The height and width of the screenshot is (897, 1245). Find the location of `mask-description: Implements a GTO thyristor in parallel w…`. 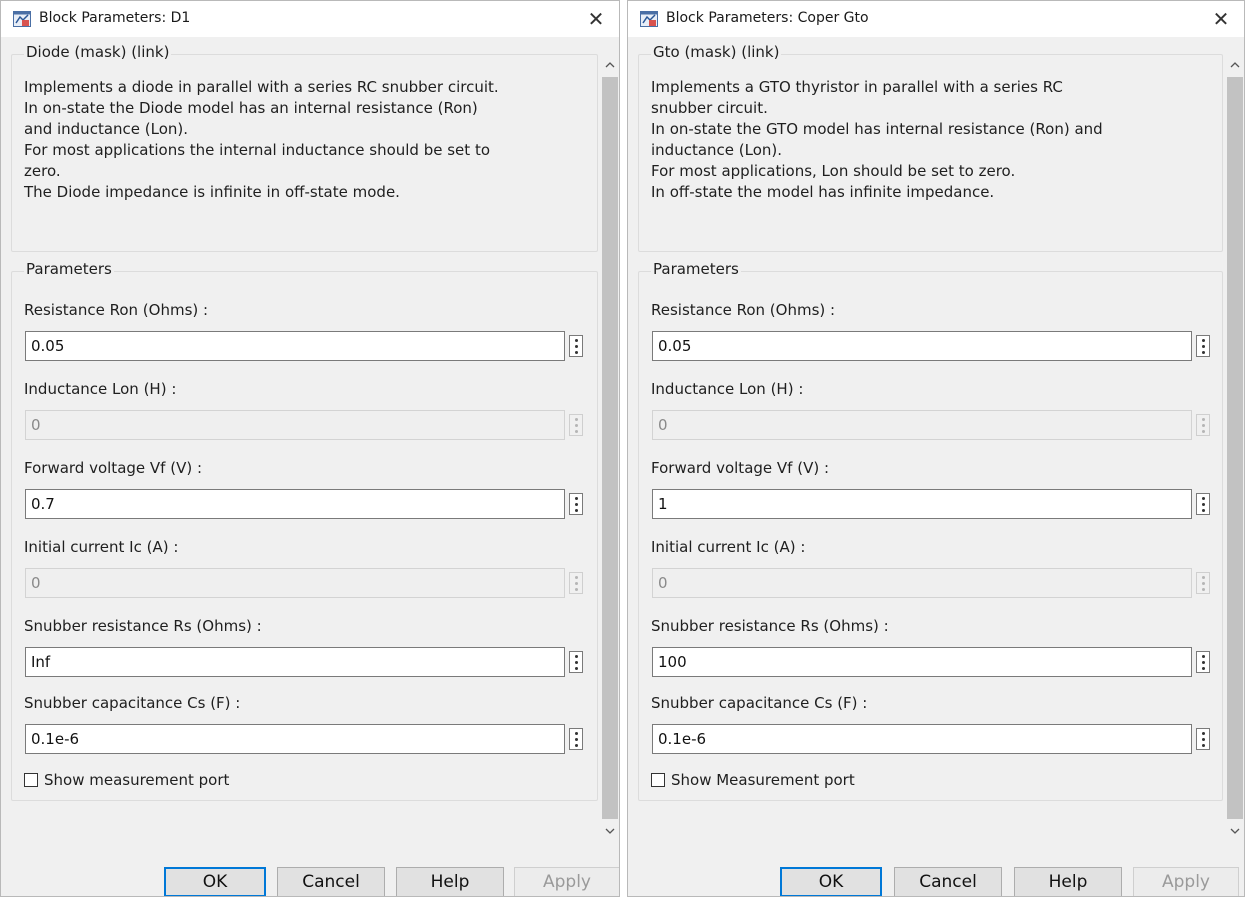

mask-description: Implements a GTO thyristor in parallel w… is located at coordinates (934, 140).